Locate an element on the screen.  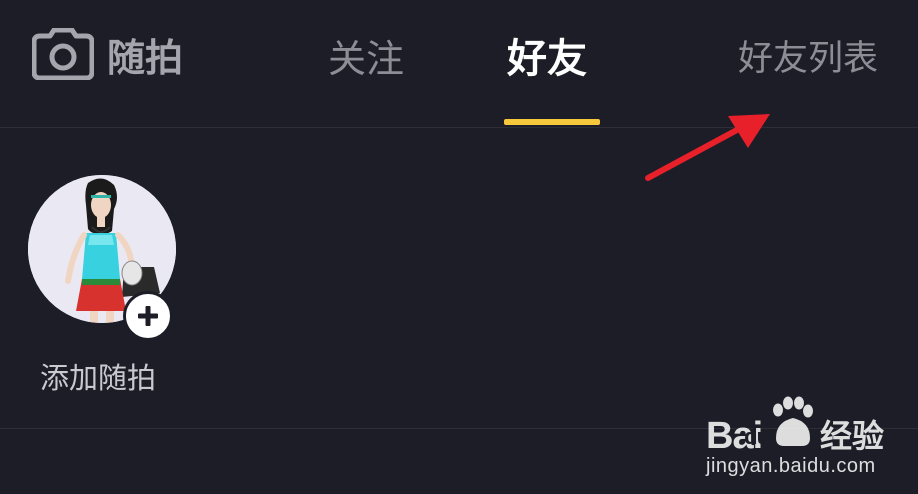
header-divider is located at coordinates (459, 127).